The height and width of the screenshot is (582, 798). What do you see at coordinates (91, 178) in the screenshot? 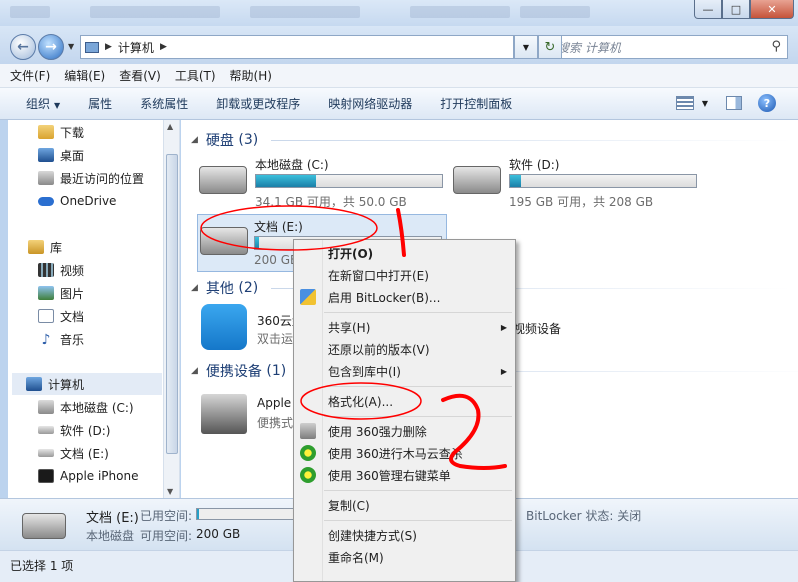
I see `sidebar-item-recent: 最近访问的位置` at bounding box center [91, 178].